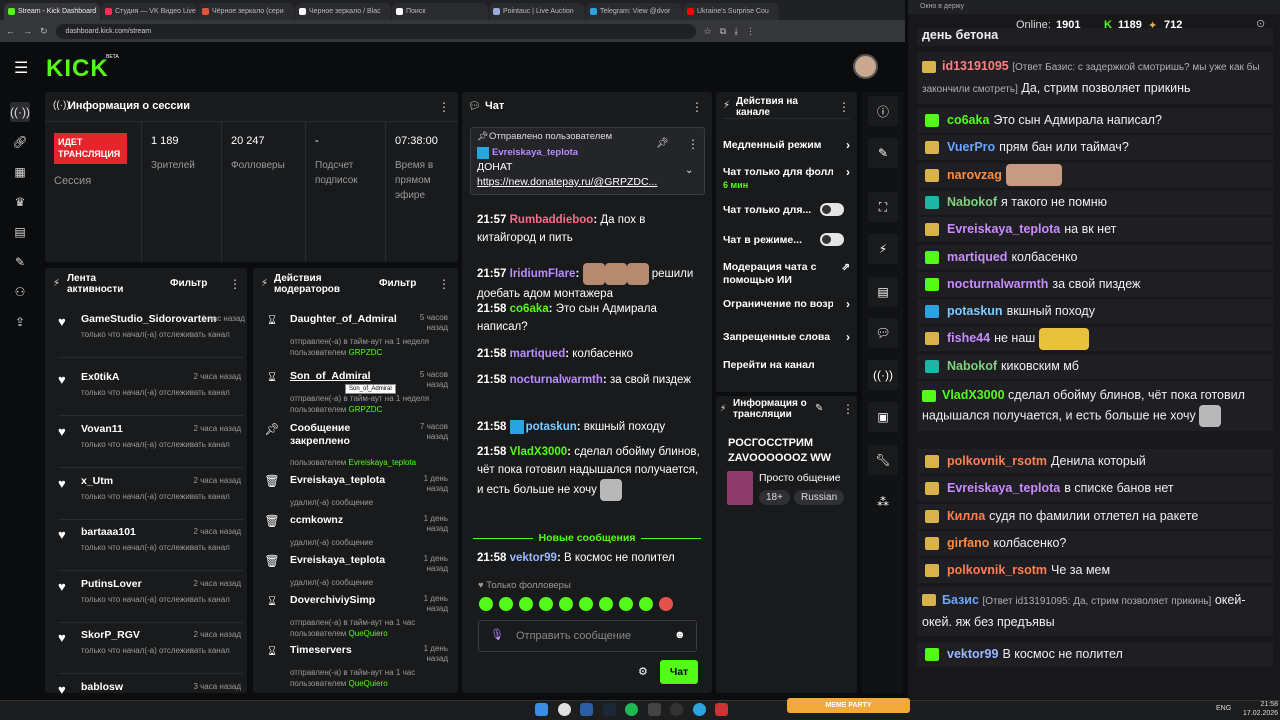  What do you see at coordinates (541, 709) in the screenshot?
I see `windows-start-icon` at bounding box center [541, 709].